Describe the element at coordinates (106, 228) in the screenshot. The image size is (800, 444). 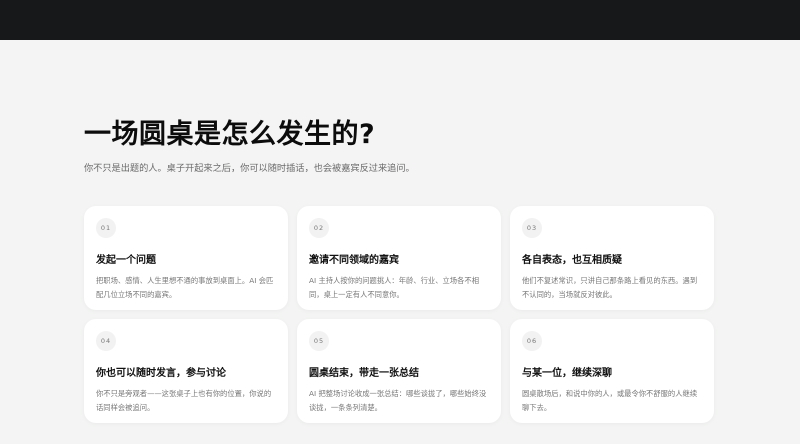
I see `step-number: 01` at that location.